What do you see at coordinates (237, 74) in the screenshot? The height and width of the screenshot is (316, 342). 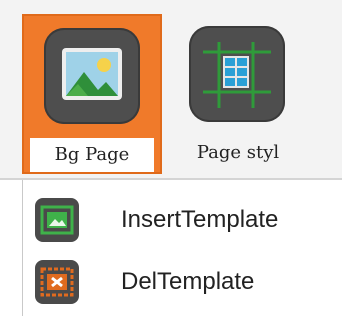 I see `grid-layout-icon` at bounding box center [237, 74].